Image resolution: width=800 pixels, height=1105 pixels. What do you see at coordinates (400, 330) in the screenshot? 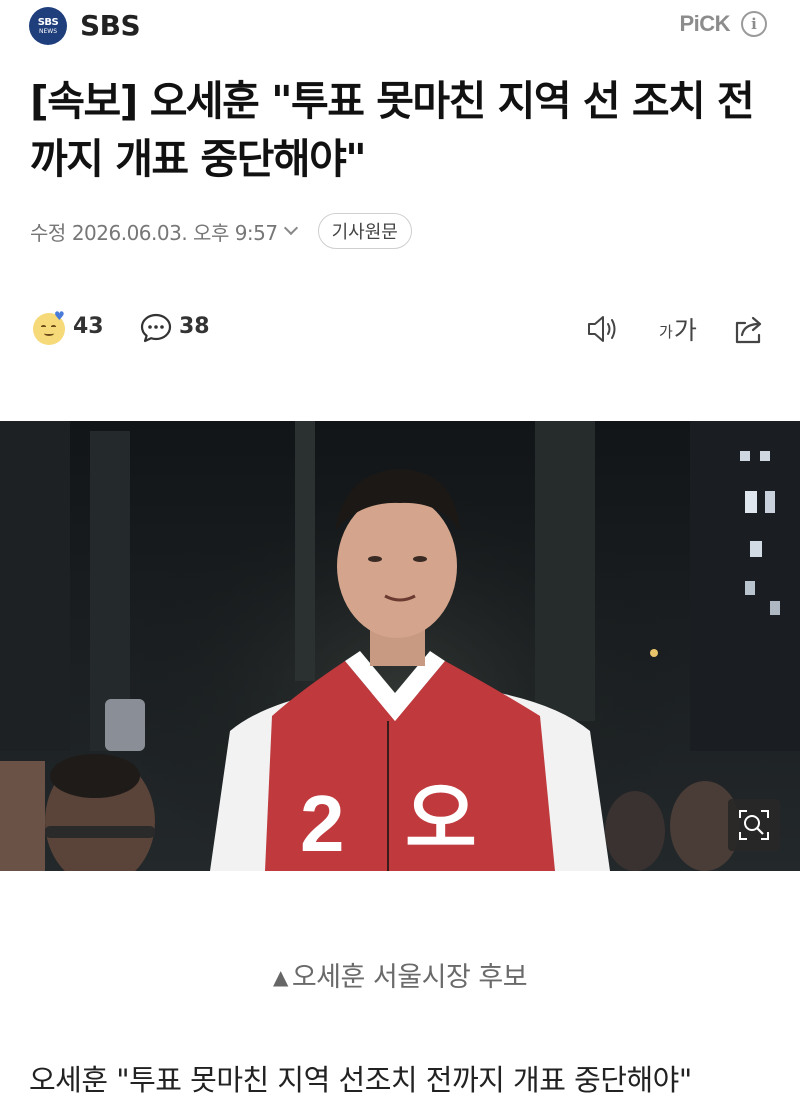
I see `action-bar: ♥ 43 38 가 가` at bounding box center [400, 330].